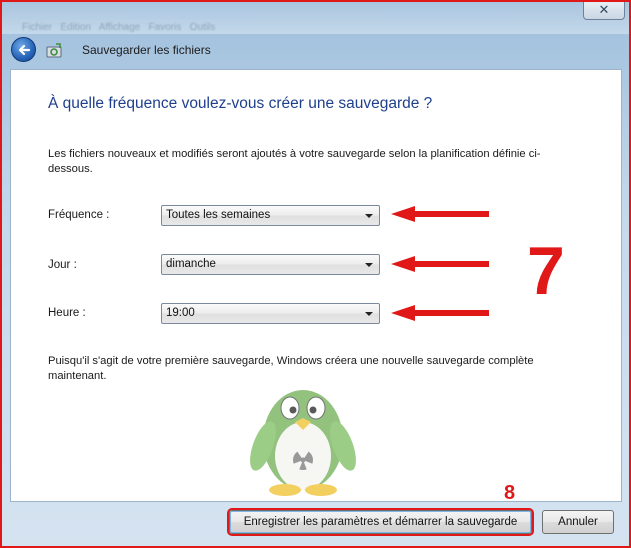  What do you see at coordinates (67, 313) in the screenshot?
I see `time-label: Heure :` at bounding box center [67, 313].